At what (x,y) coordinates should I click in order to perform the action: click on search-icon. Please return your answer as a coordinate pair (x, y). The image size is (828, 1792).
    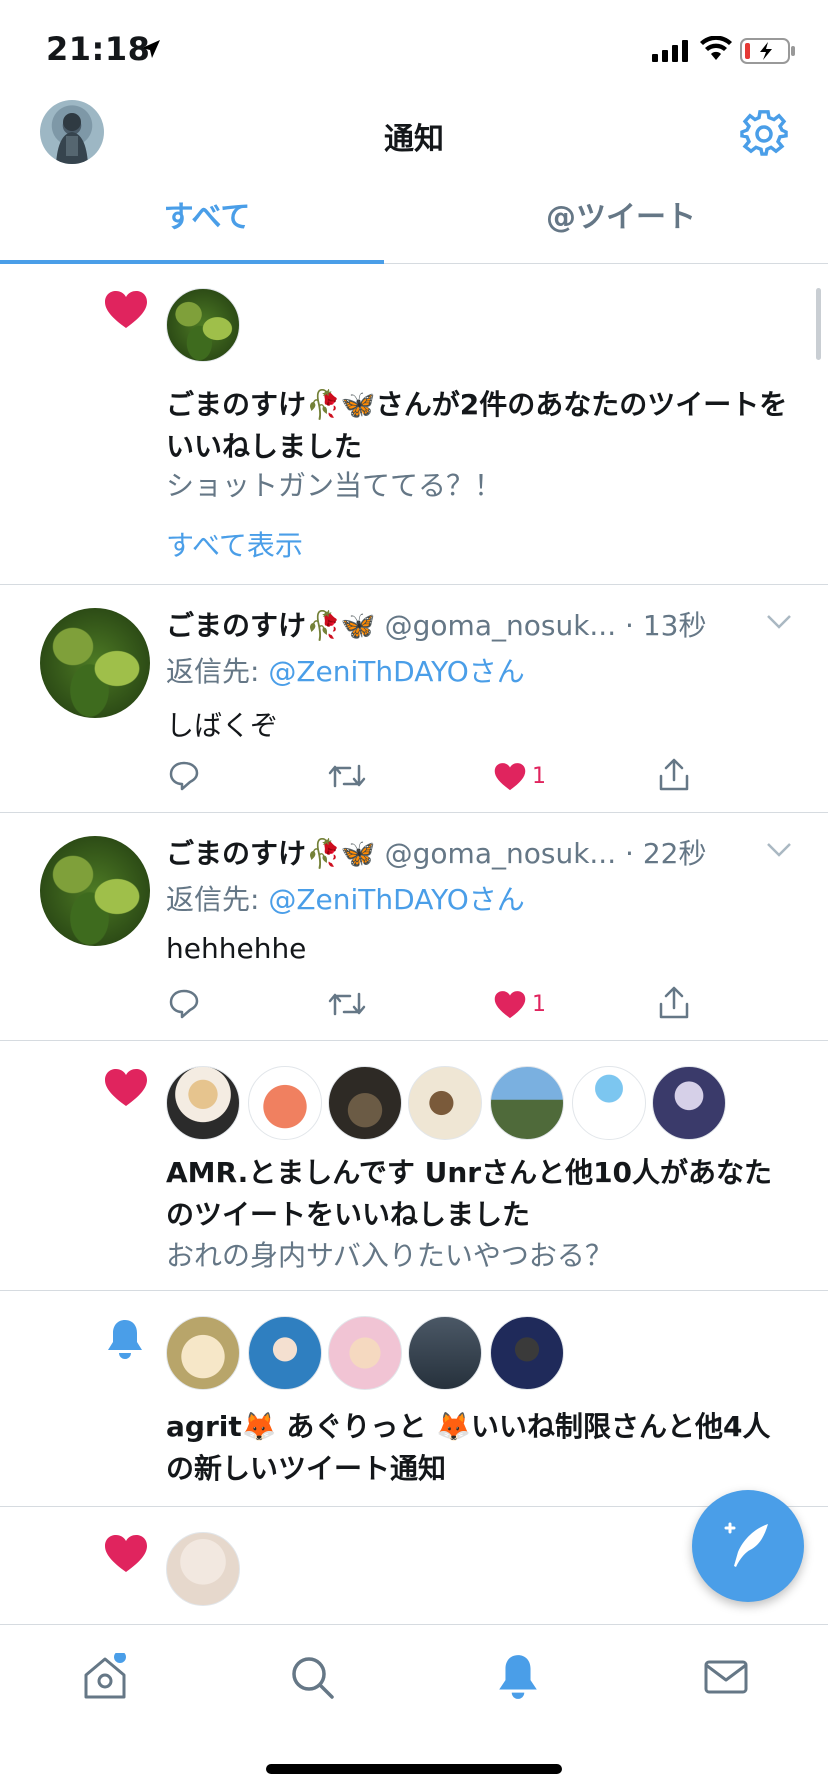
    Looking at the image, I should click on (312, 1677).